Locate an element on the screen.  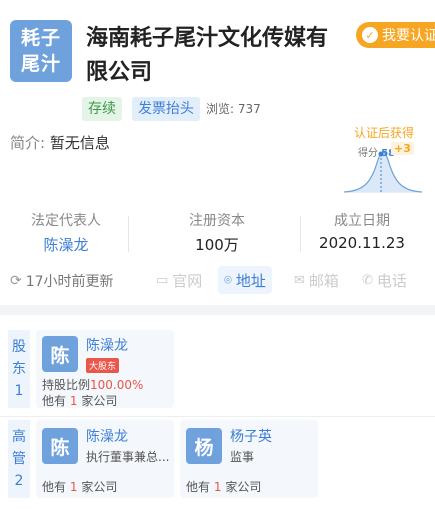
side-label-char: 股 is located at coordinates (19, 347).